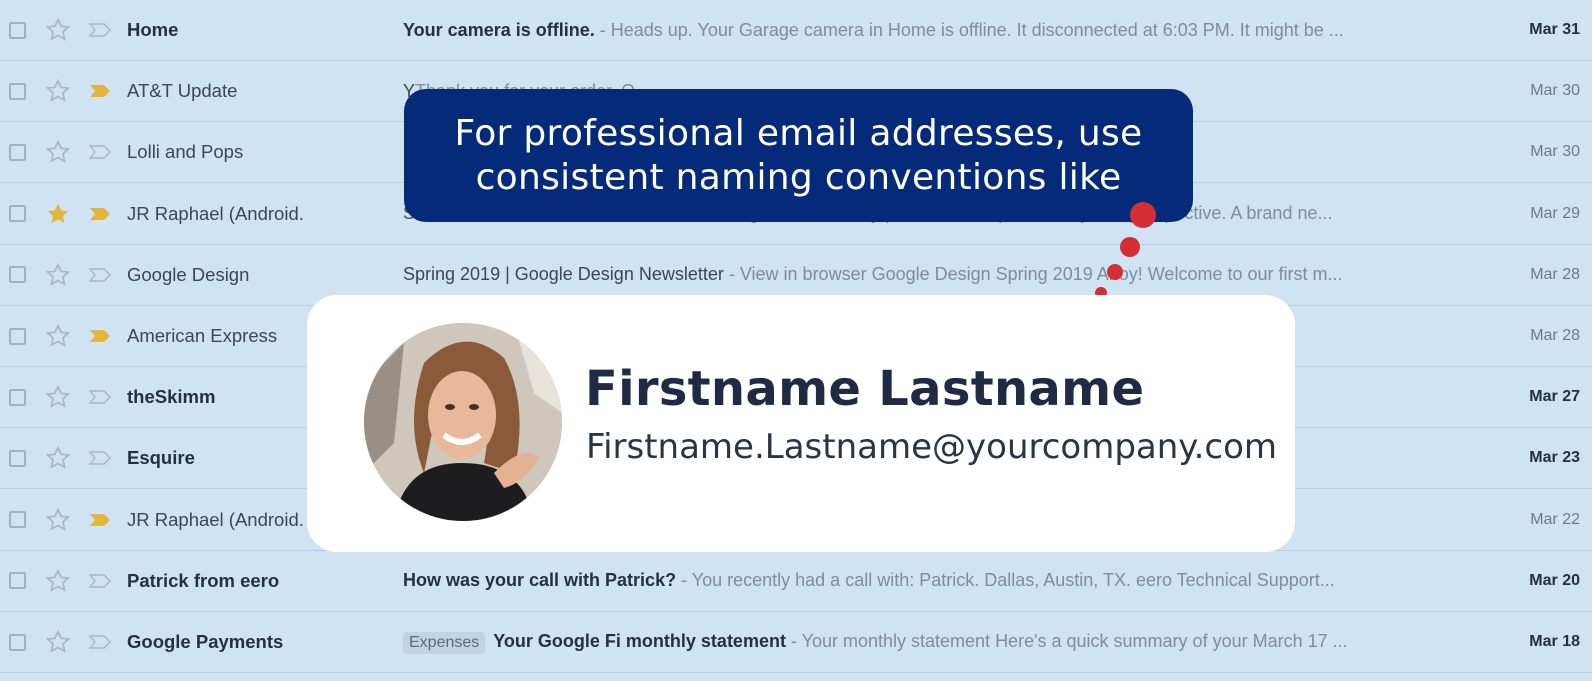 The image size is (1592, 681). What do you see at coordinates (1554, 458) in the screenshot?
I see `email-date: Mar 23` at bounding box center [1554, 458].